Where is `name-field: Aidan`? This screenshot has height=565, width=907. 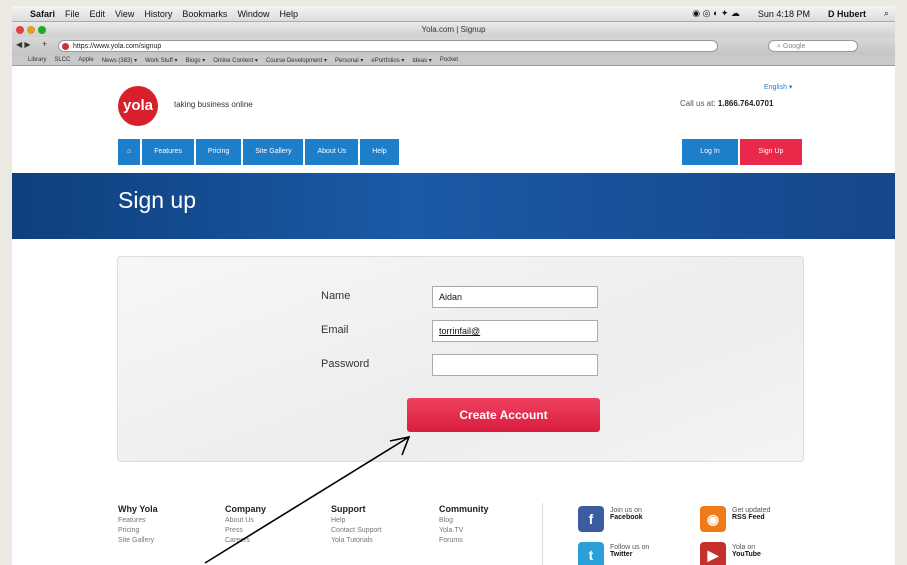
name-field: Aidan is located at coordinates (515, 297).